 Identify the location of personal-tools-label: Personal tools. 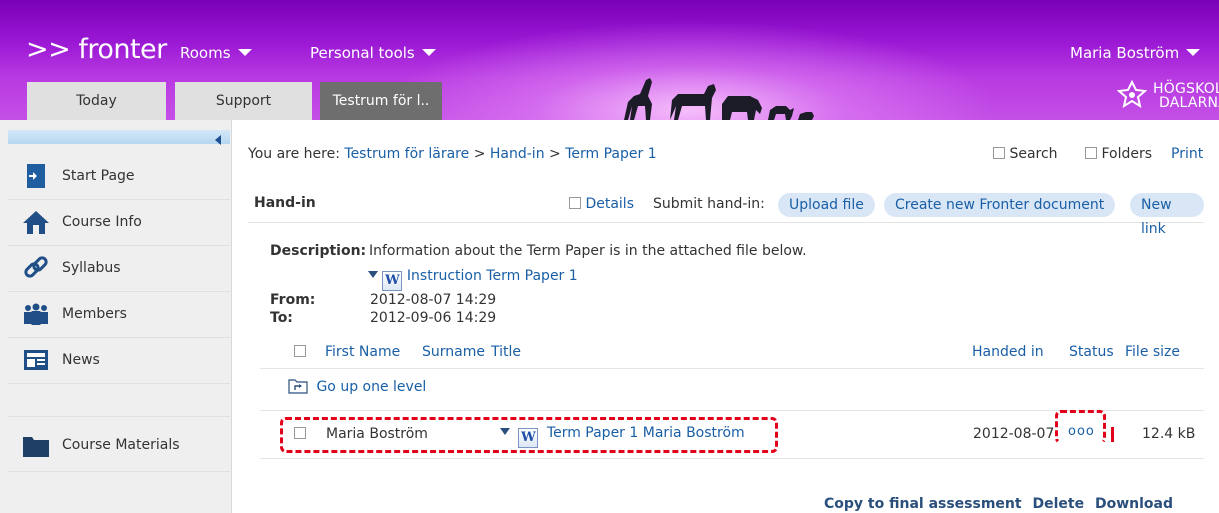
(362, 53).